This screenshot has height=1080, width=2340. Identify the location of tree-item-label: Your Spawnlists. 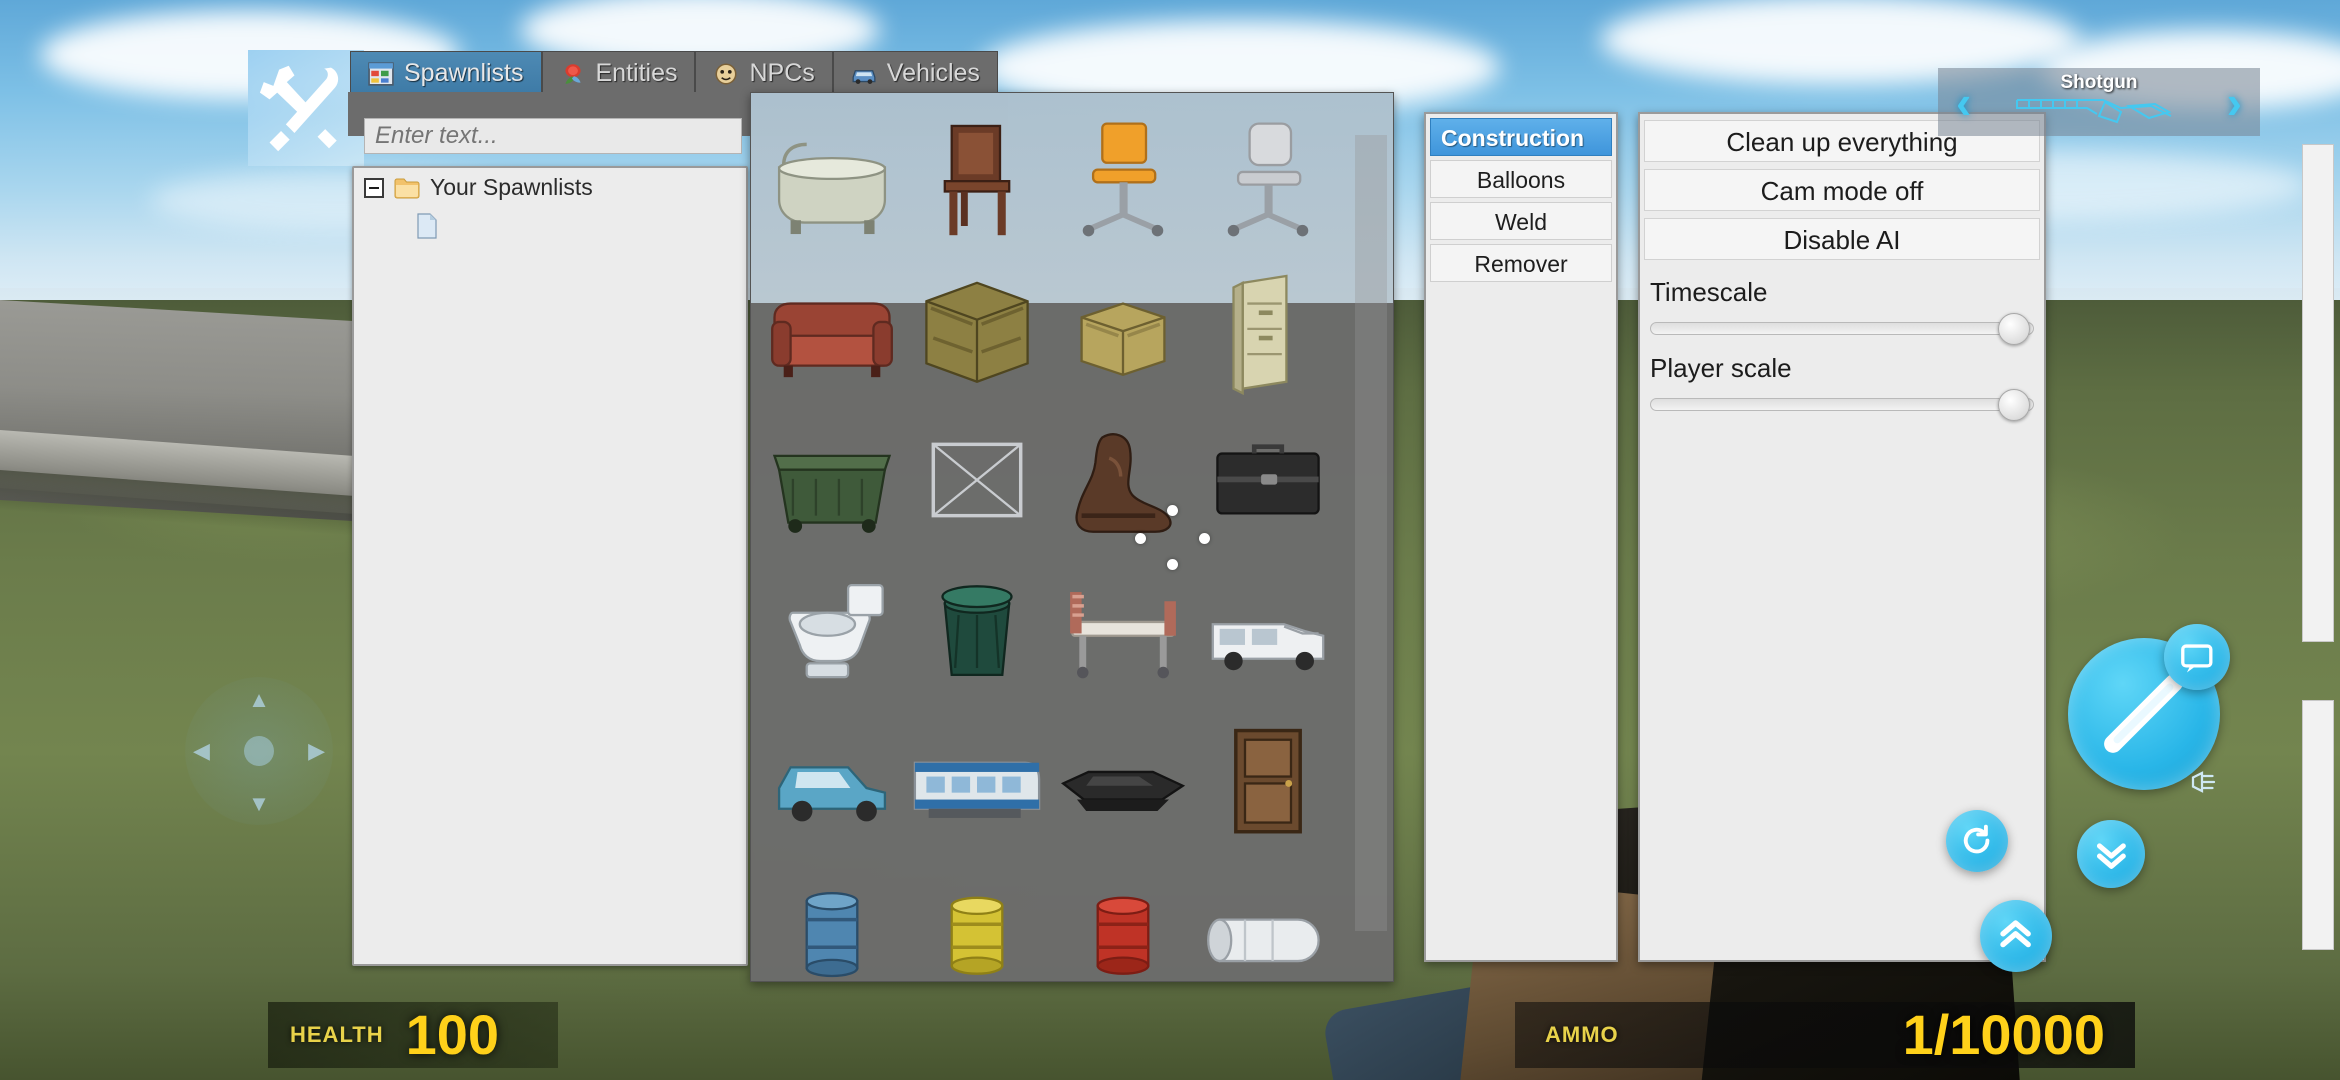
(511, 187).